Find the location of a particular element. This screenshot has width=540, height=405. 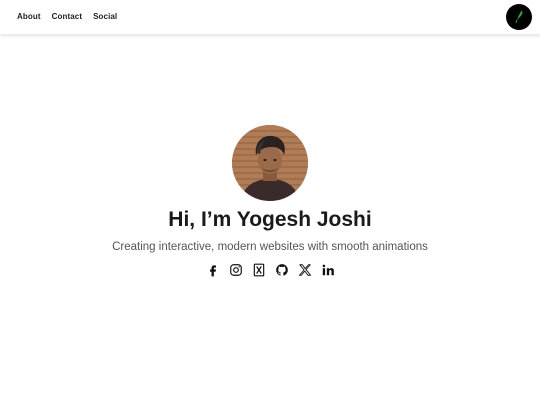

social-links is located at coordinates (270, 270).